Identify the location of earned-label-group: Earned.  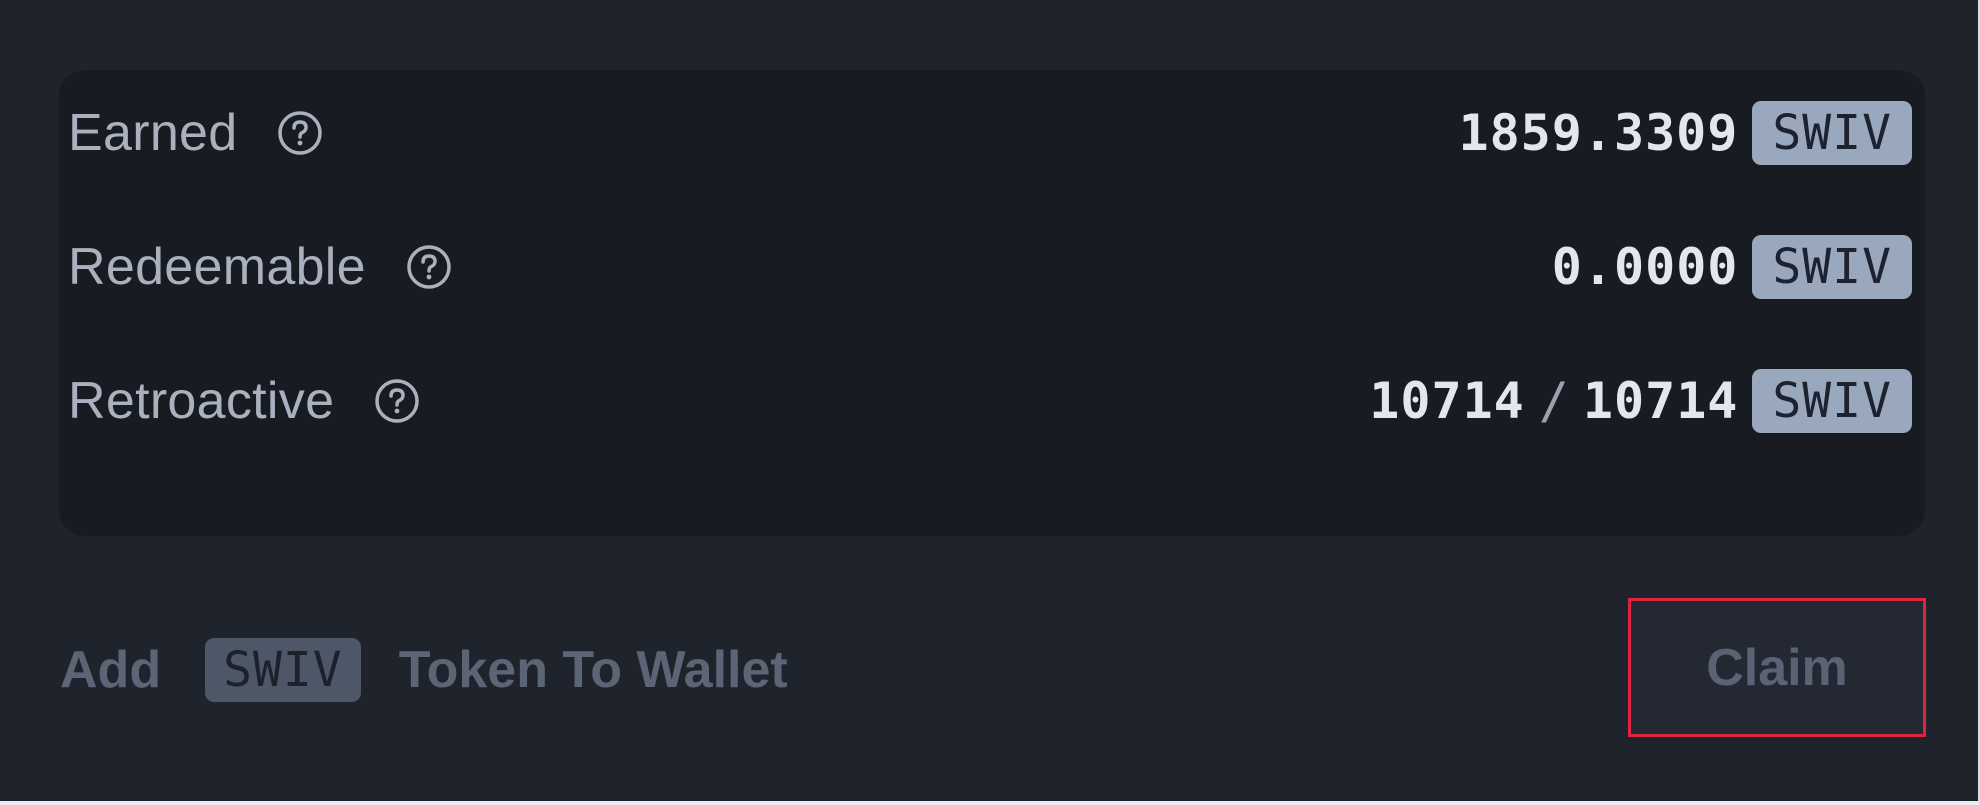
(195, 133).